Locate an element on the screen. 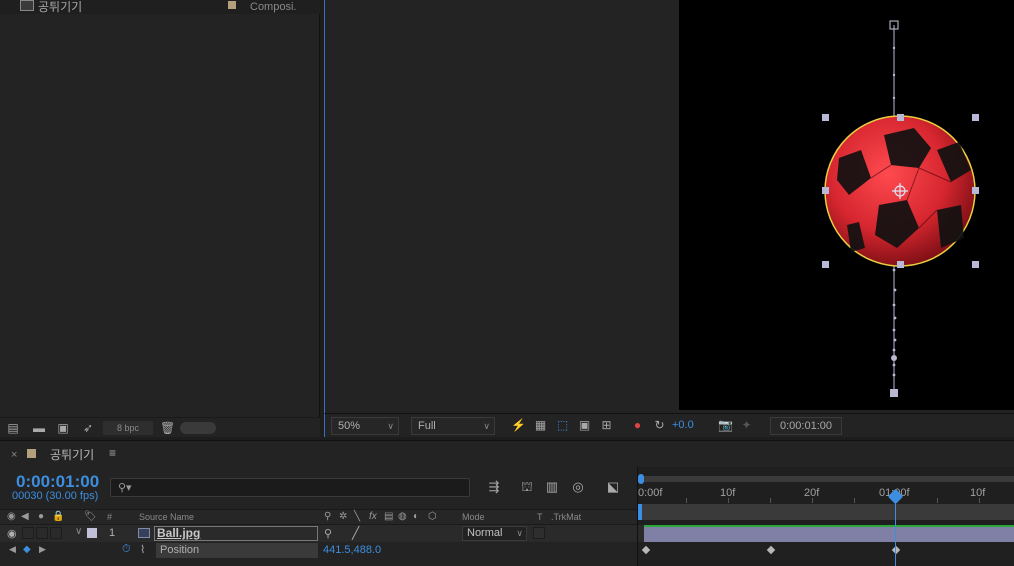 Image resolution: width=1014 pixels, height=566 pixels. close-icon: × is located at coordinates (14, 455).